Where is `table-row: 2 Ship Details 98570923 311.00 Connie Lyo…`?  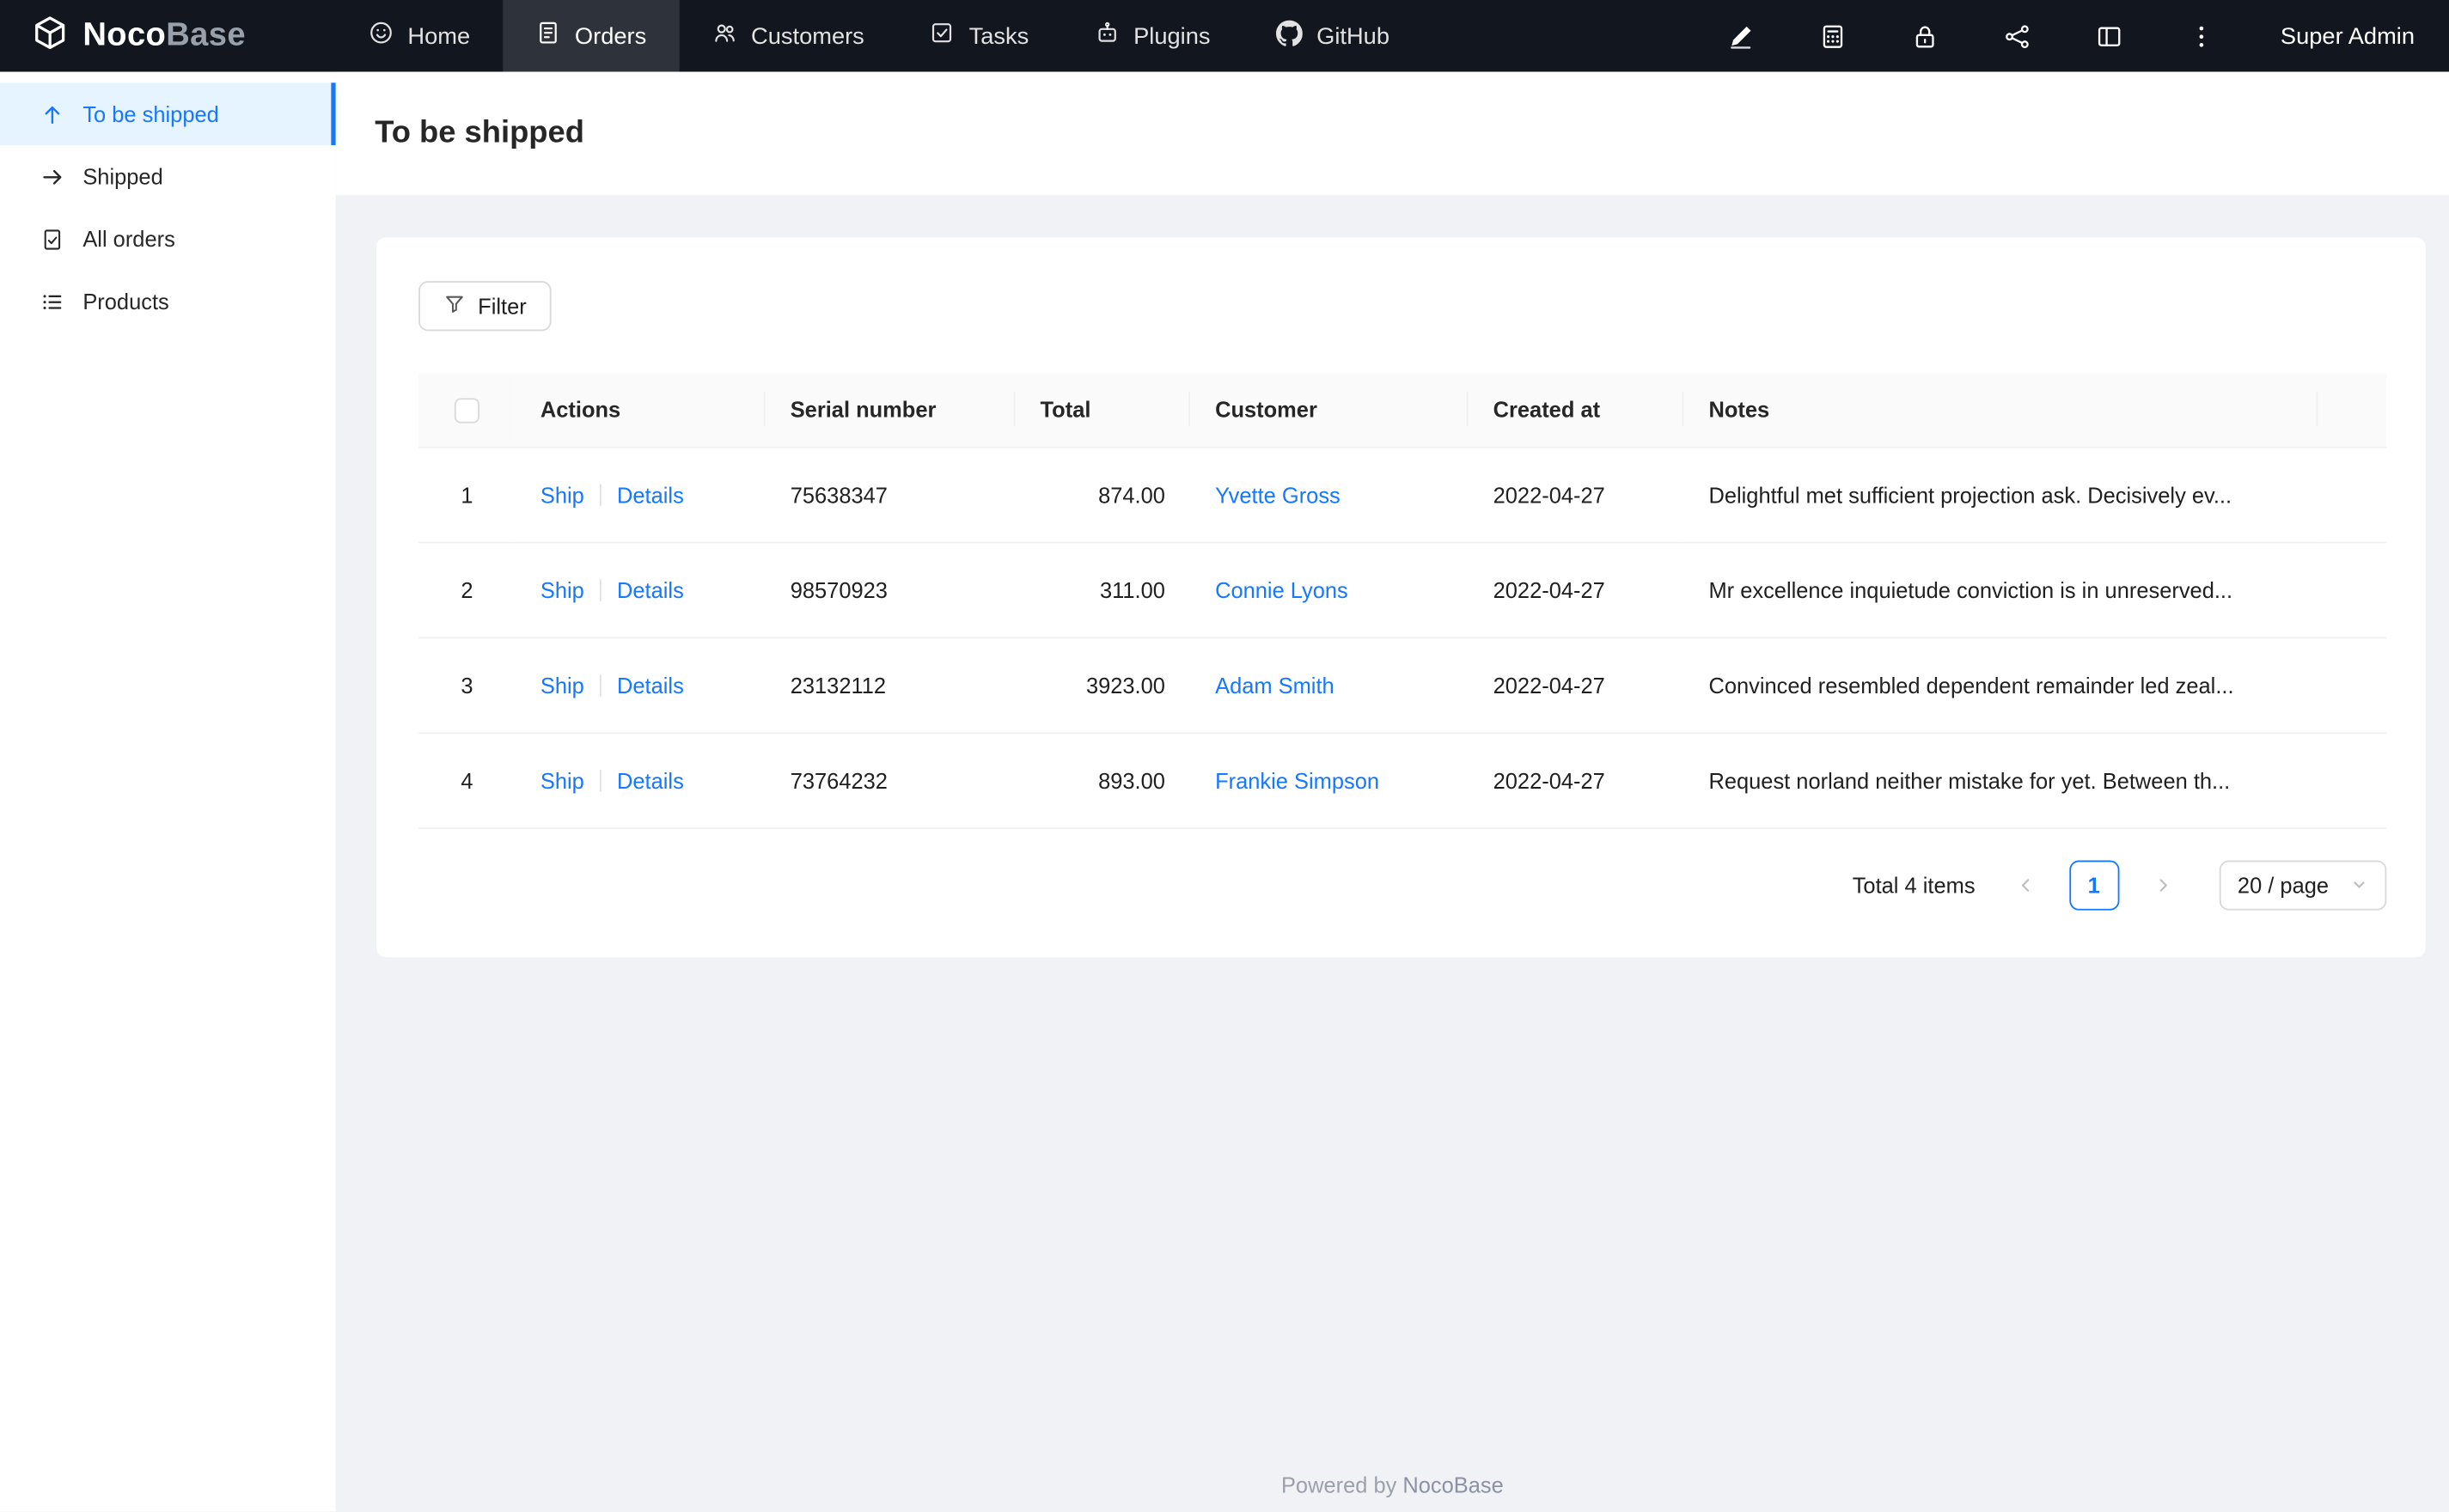 table-row: 2 Ship Details 98570923 311.00 Connie Lyo… is located at coordinates (1402, 589).